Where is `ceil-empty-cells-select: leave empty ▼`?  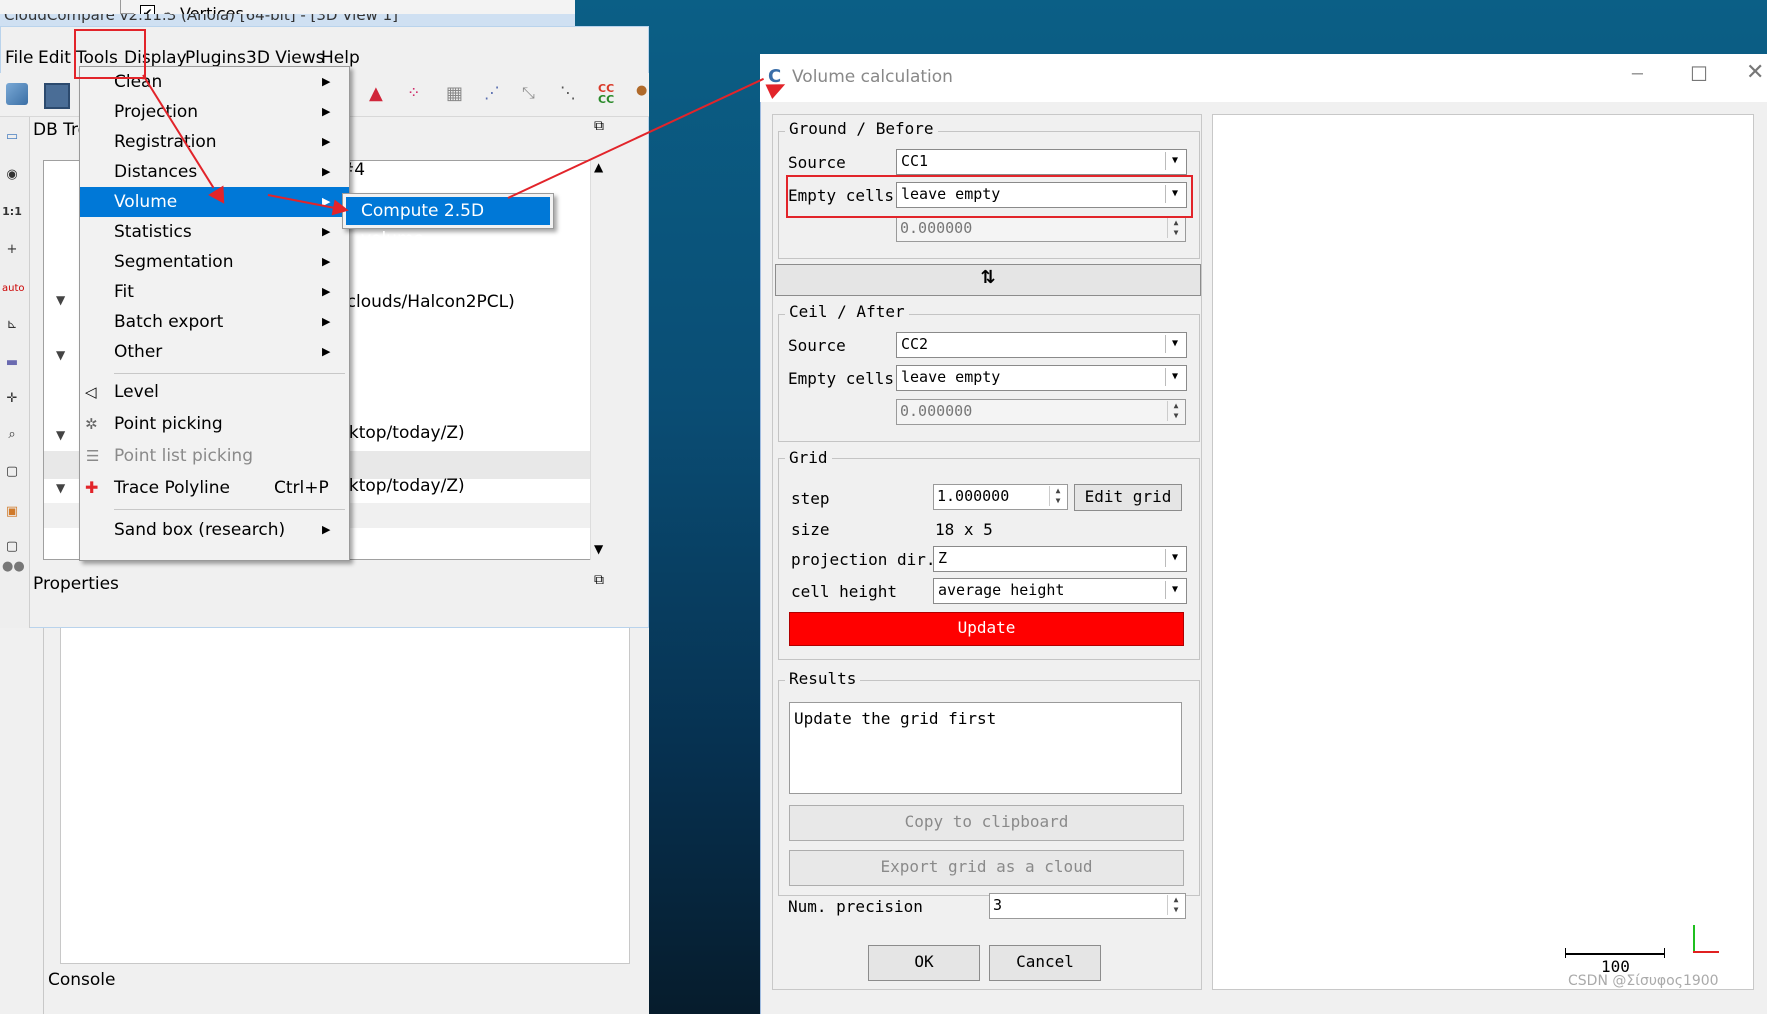
ceil-empty-cells-select: leave empty ▼ is located at coordinates (1041, 378).